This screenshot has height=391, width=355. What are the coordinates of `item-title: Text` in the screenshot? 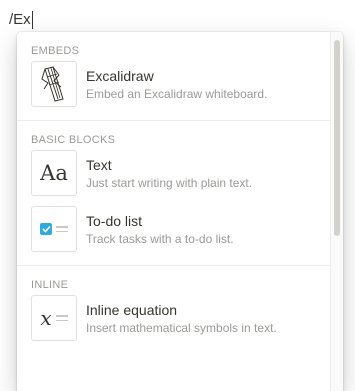 It's located at (99, 164).